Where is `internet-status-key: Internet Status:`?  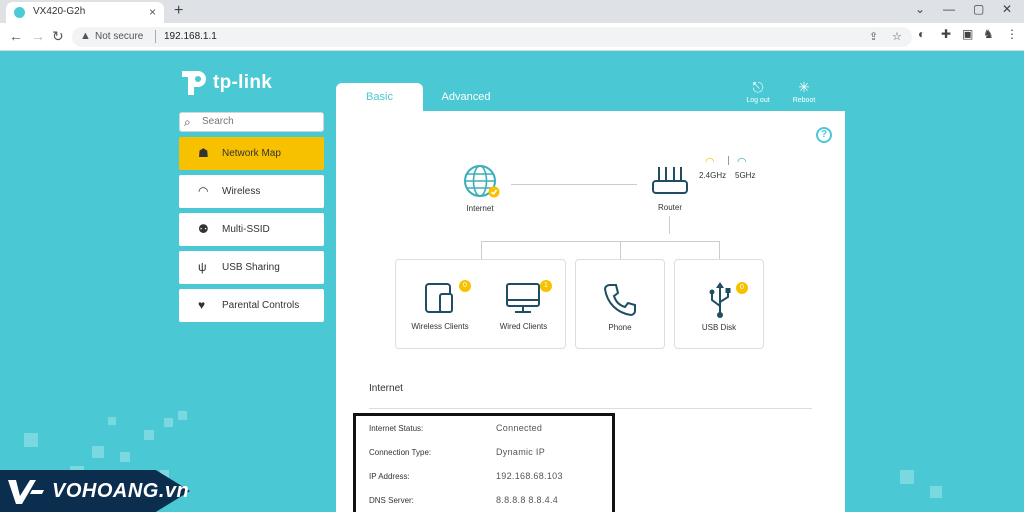 internet-status-key: Internet Status: is located at coordinates (396, 428).